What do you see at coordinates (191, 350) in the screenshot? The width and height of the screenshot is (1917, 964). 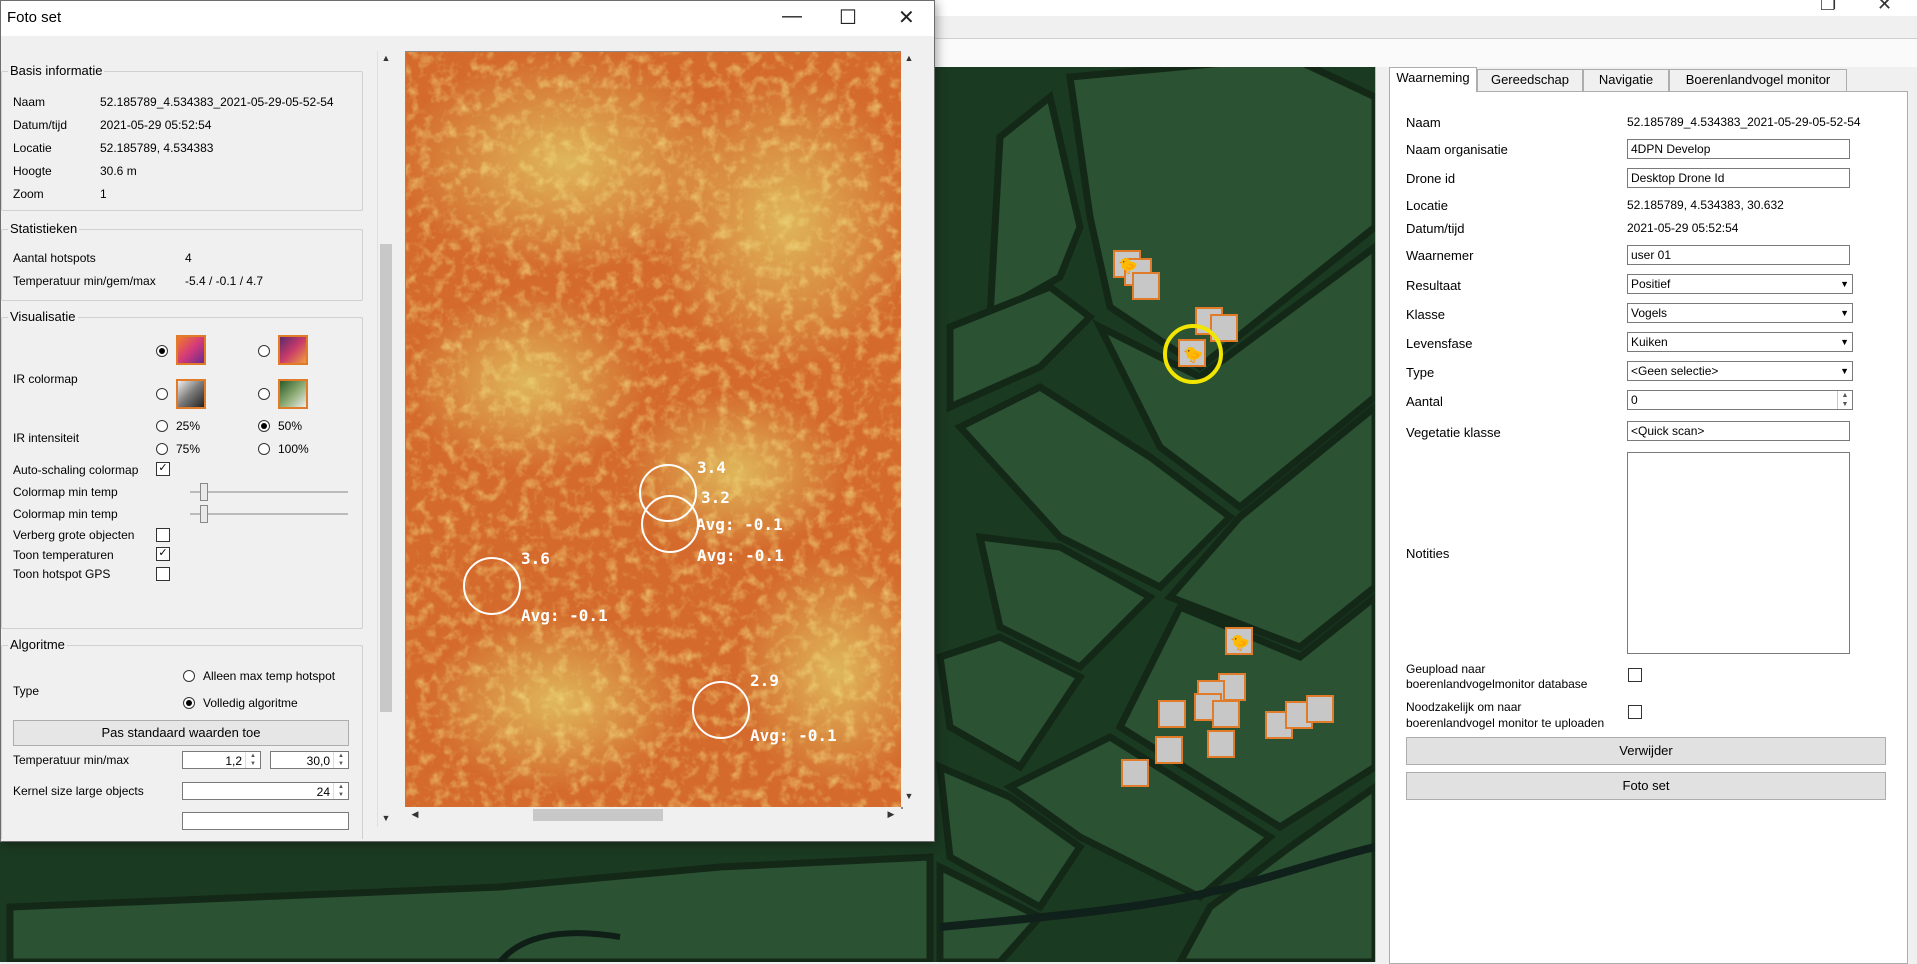 I see `colormap-swatch-hot` at bounding box center [191, 350].